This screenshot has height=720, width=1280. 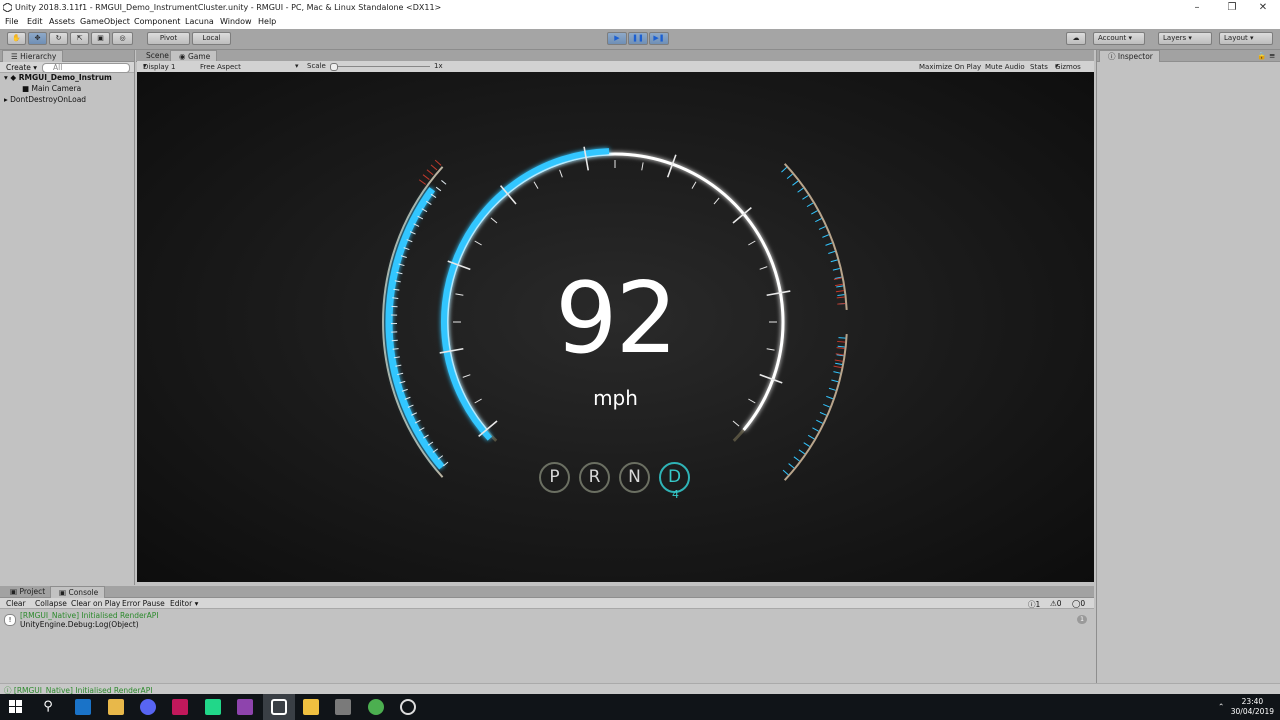 I want to click on log-stacktrace: UnityEngine.Debug:Log(Object), so click(x=79, y=624).